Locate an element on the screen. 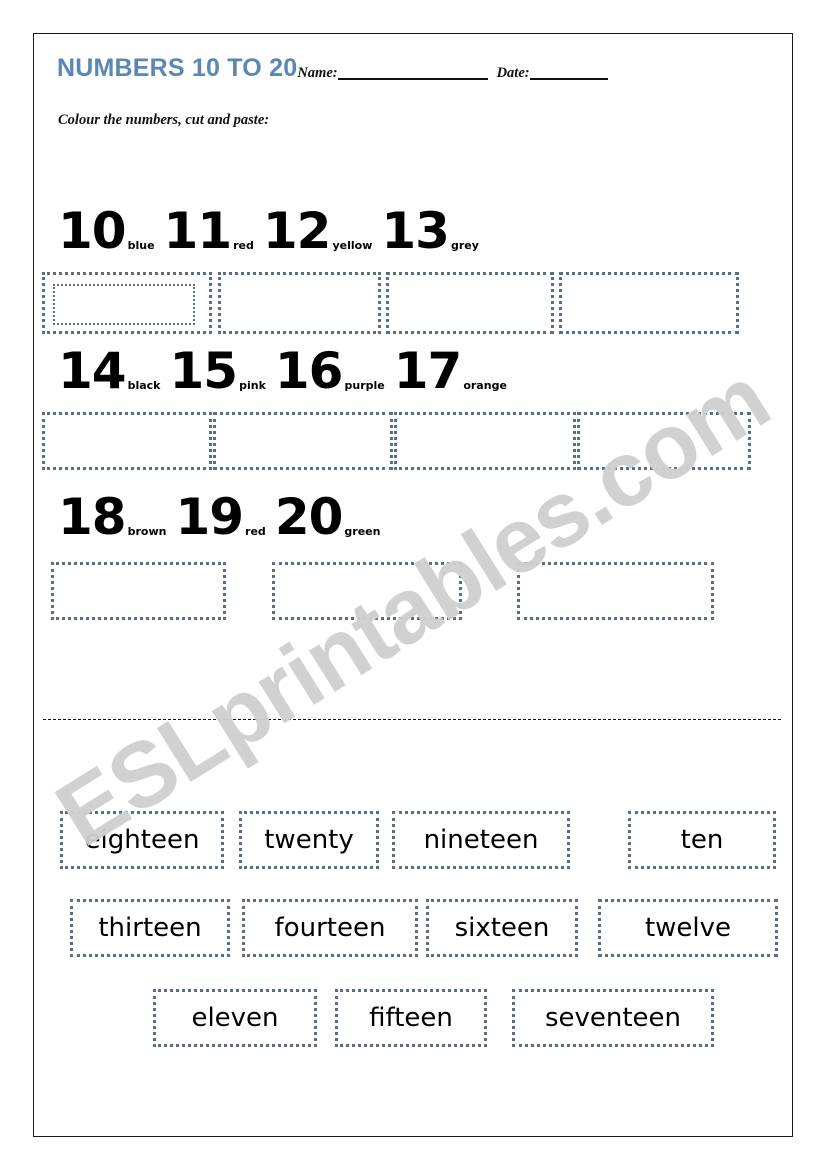  number-item-12: 12 yellow is located at coordinates (322, 231).